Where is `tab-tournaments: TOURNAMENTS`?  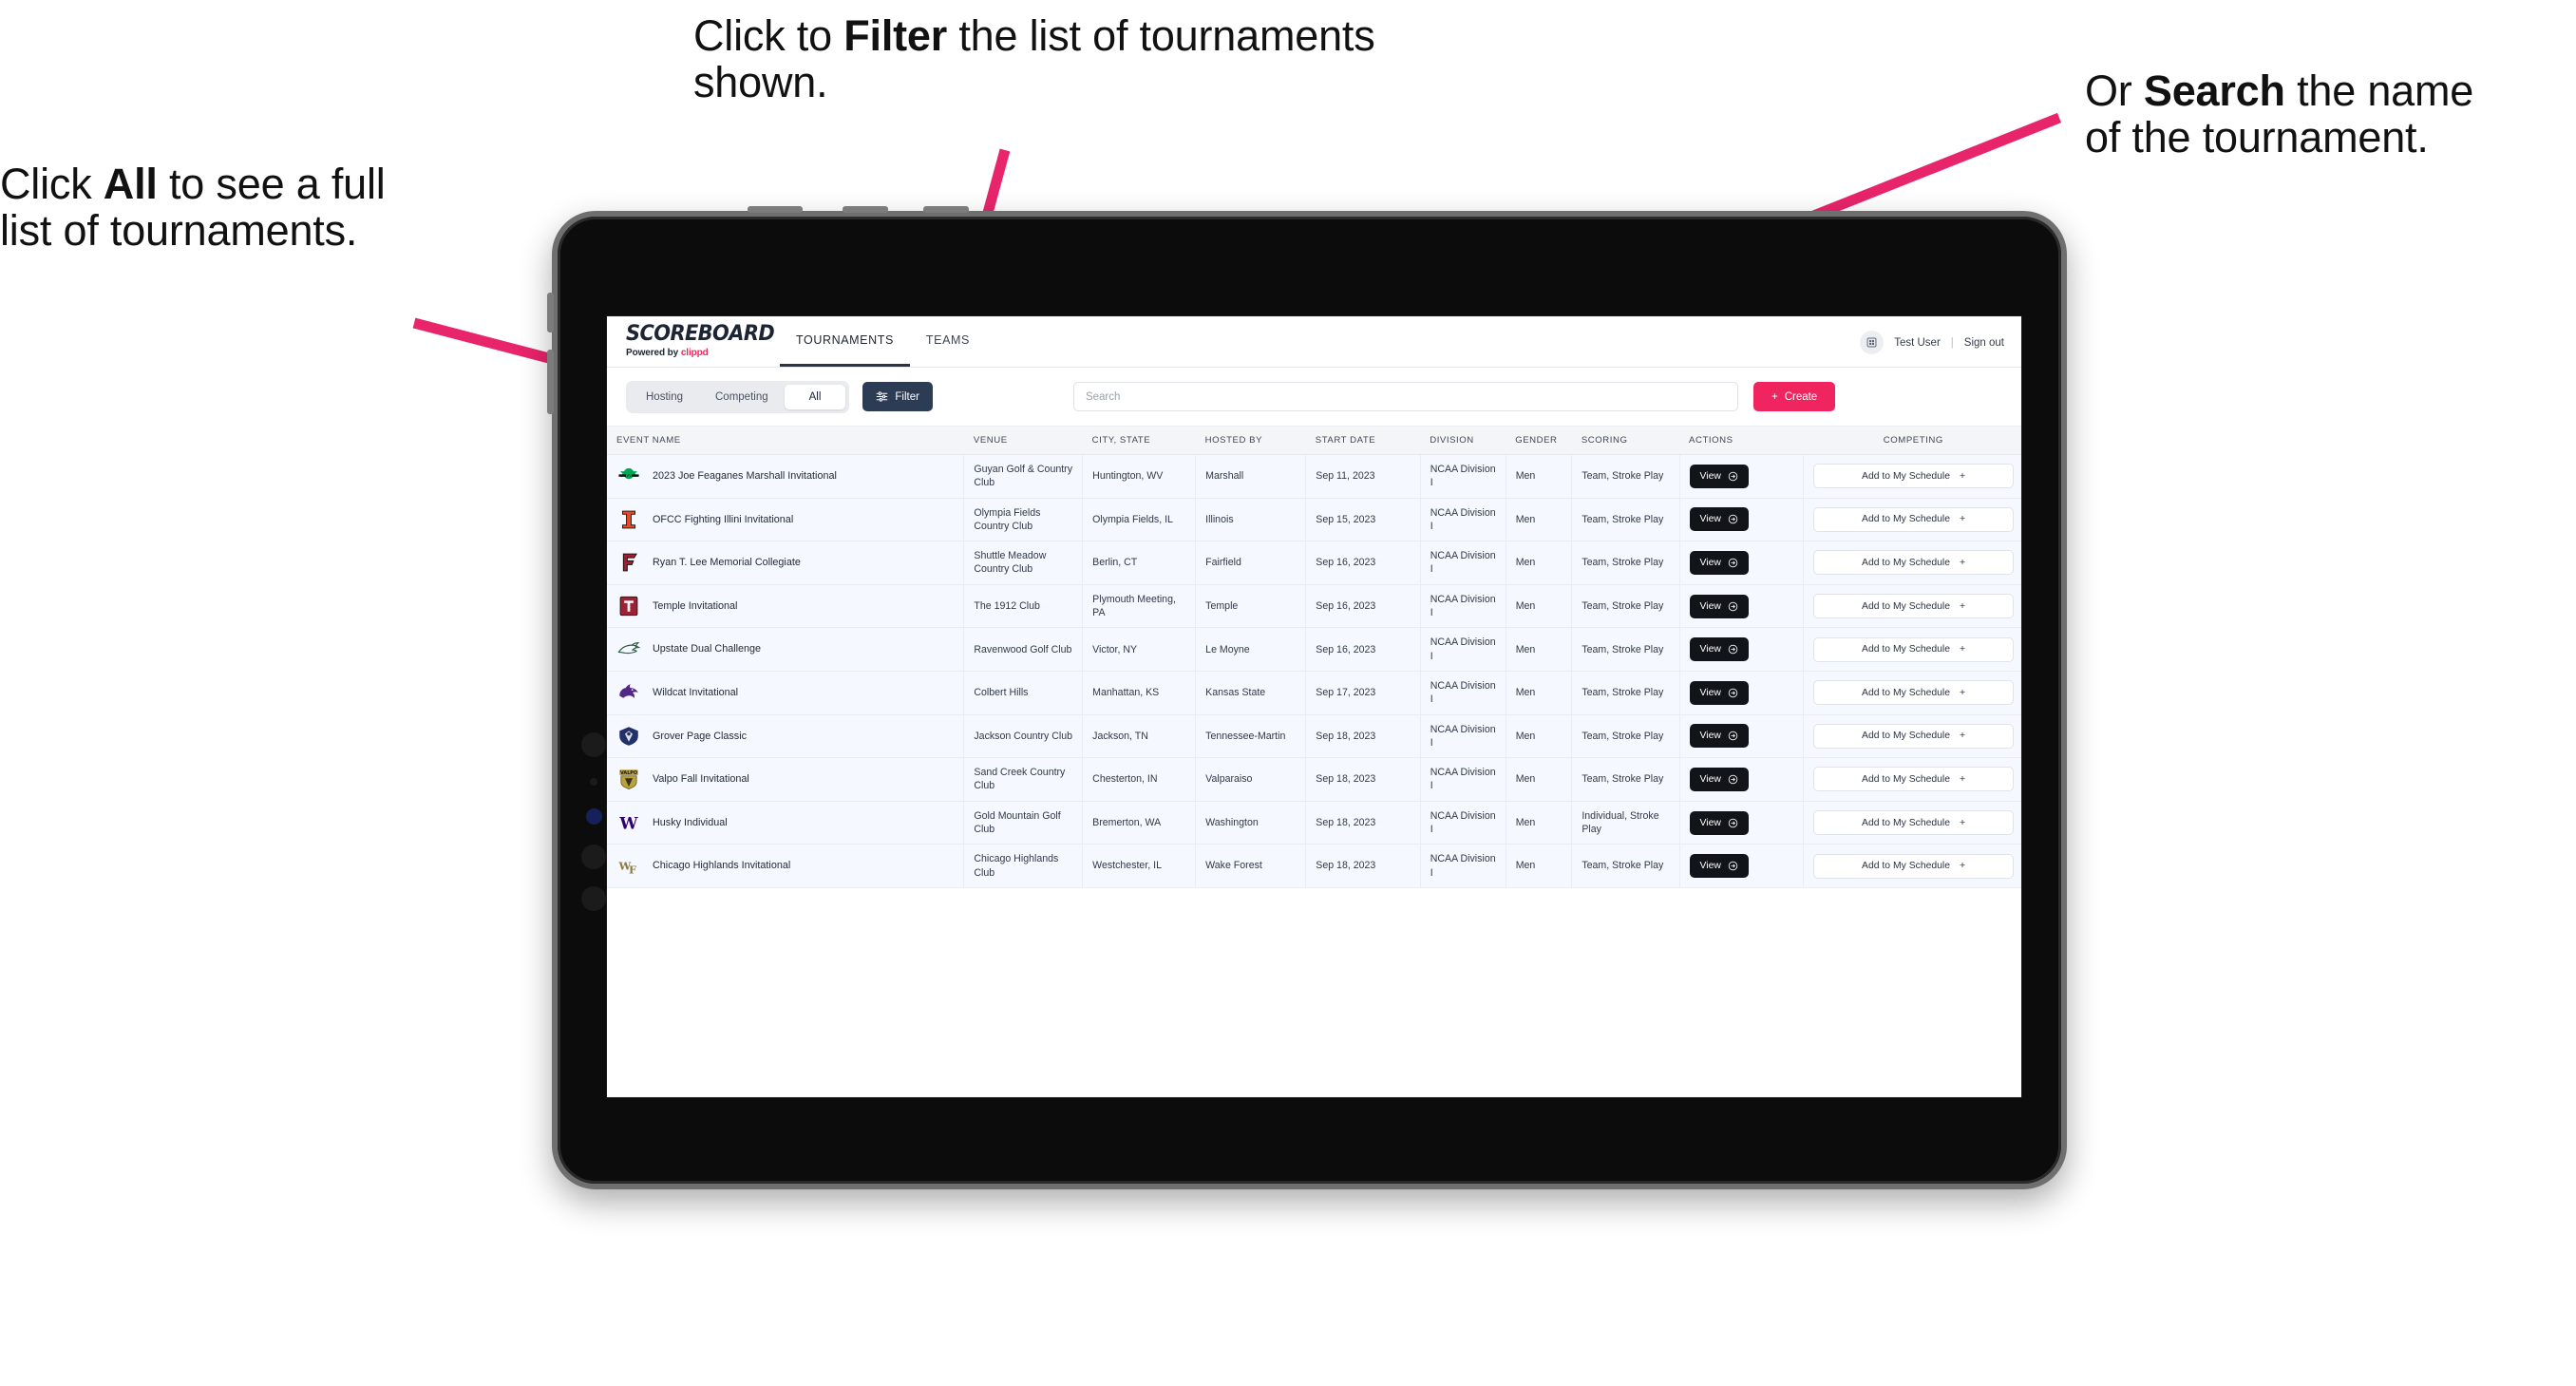 tab-tournaments: TOURNAMENTS is located at coordinates (845, 341).